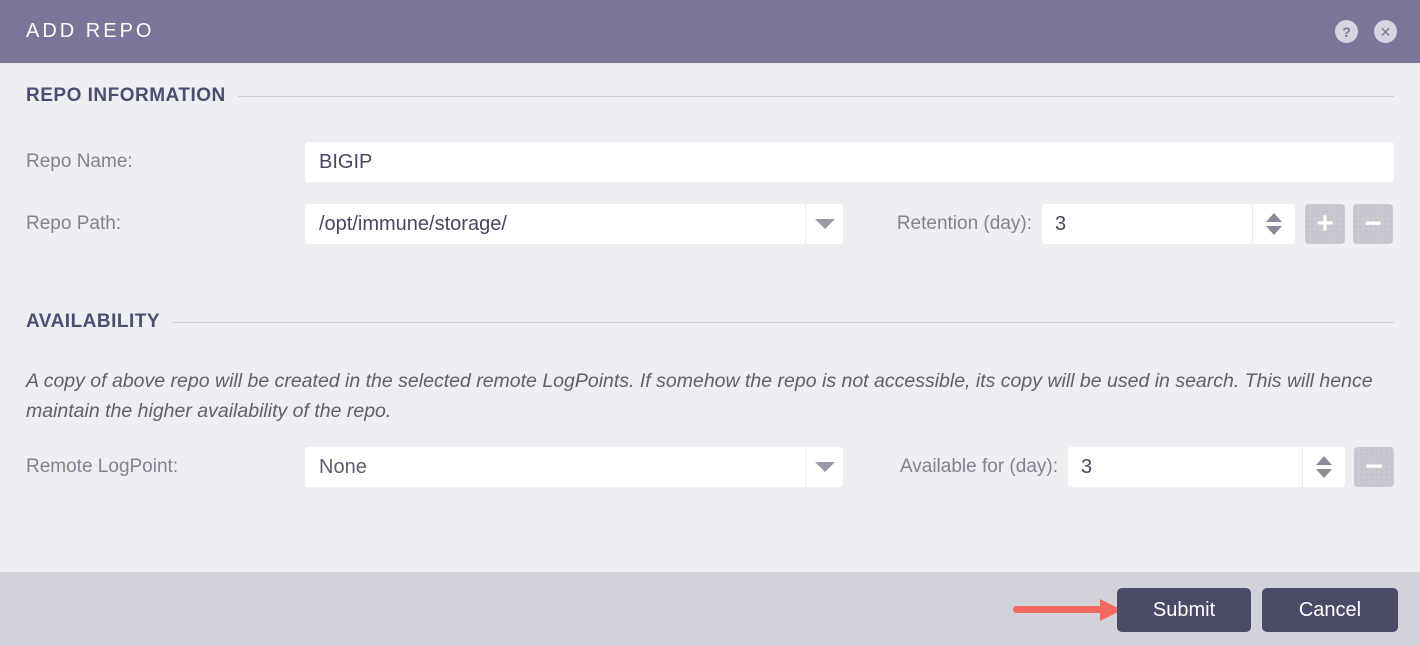 This screenshot has width=1420, height=646. Describe the element at coordinates (90, 31) in the screenshot. I see `dialog-title: ADD REPO` at that location.